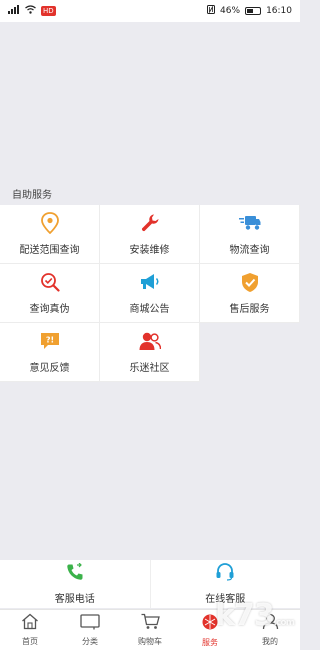  I want to click on headset-icon, so click(225, 574).